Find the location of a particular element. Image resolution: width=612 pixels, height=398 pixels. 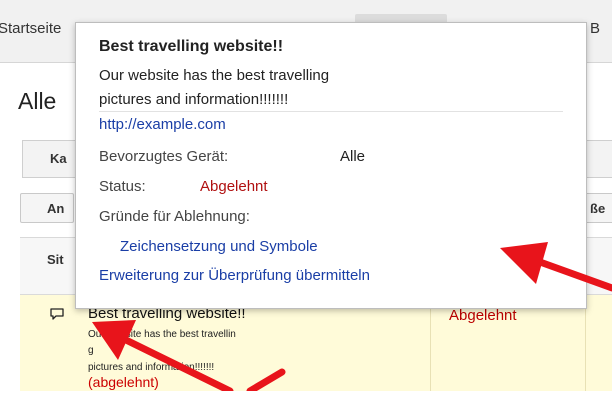

nav-home-link: Startseite is located at coordinates (30, 28).